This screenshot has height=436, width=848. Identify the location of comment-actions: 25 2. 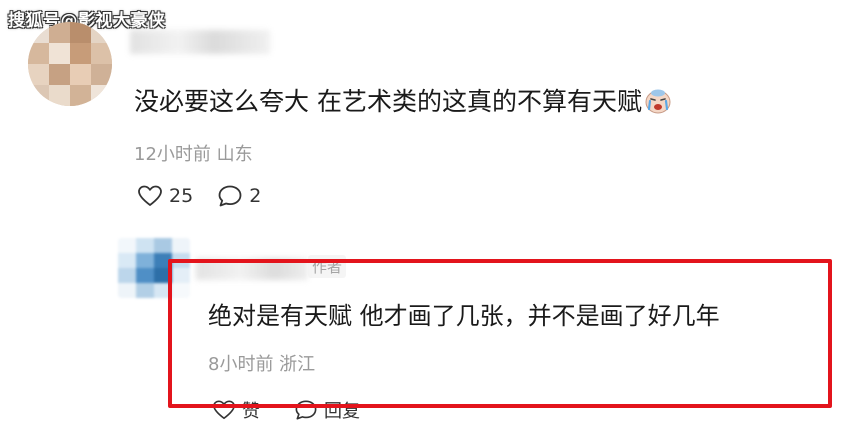
(199, 196).